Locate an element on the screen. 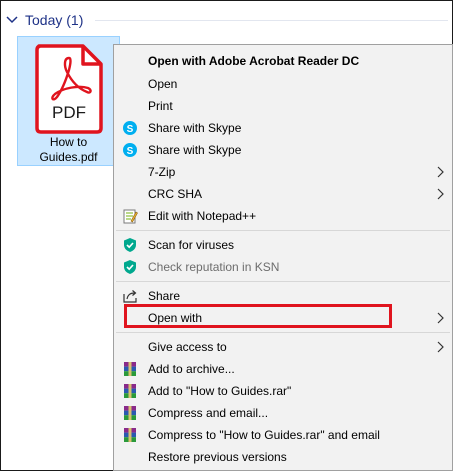 The image size is (453, 471). menu-item-print: Print is located at coordinates (283, 106).